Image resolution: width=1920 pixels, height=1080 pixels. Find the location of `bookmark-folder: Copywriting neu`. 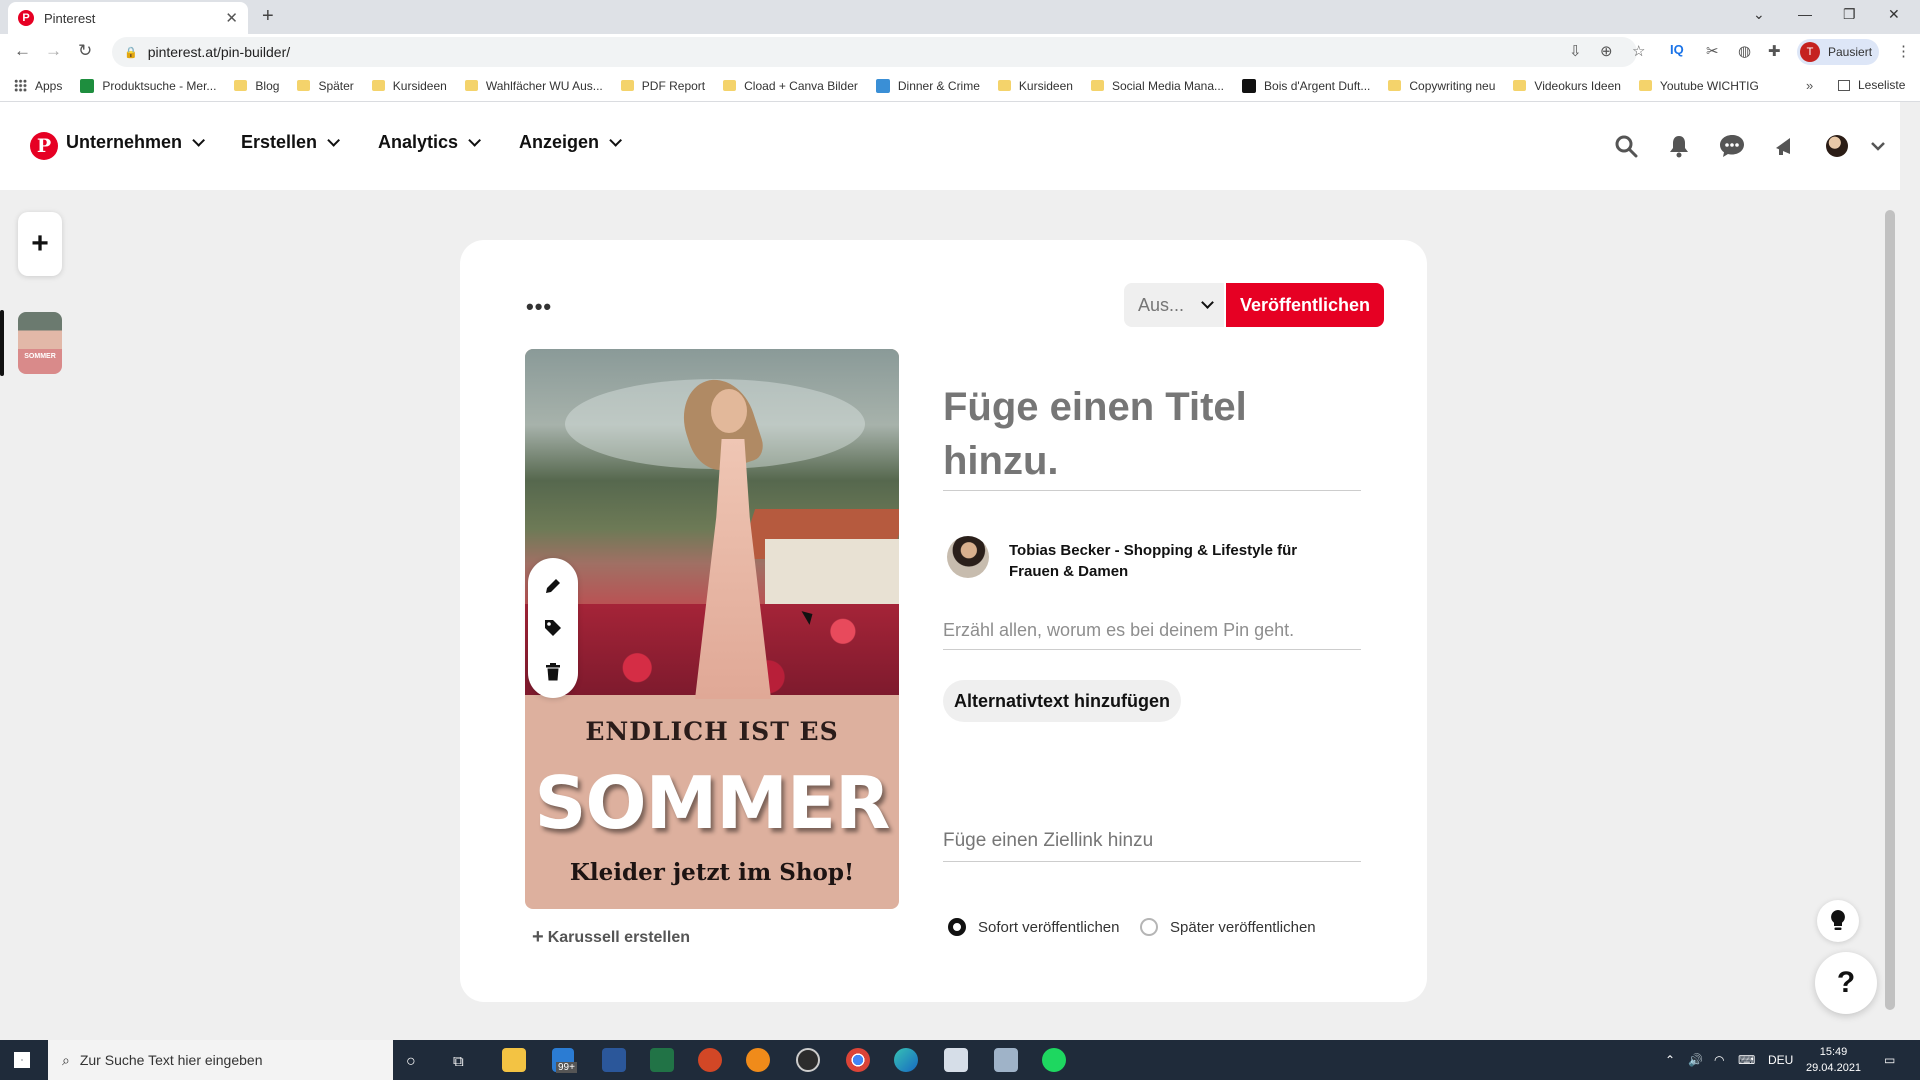

bookmark-folder: Copywriting neu is located at coordinates (1441, 86).